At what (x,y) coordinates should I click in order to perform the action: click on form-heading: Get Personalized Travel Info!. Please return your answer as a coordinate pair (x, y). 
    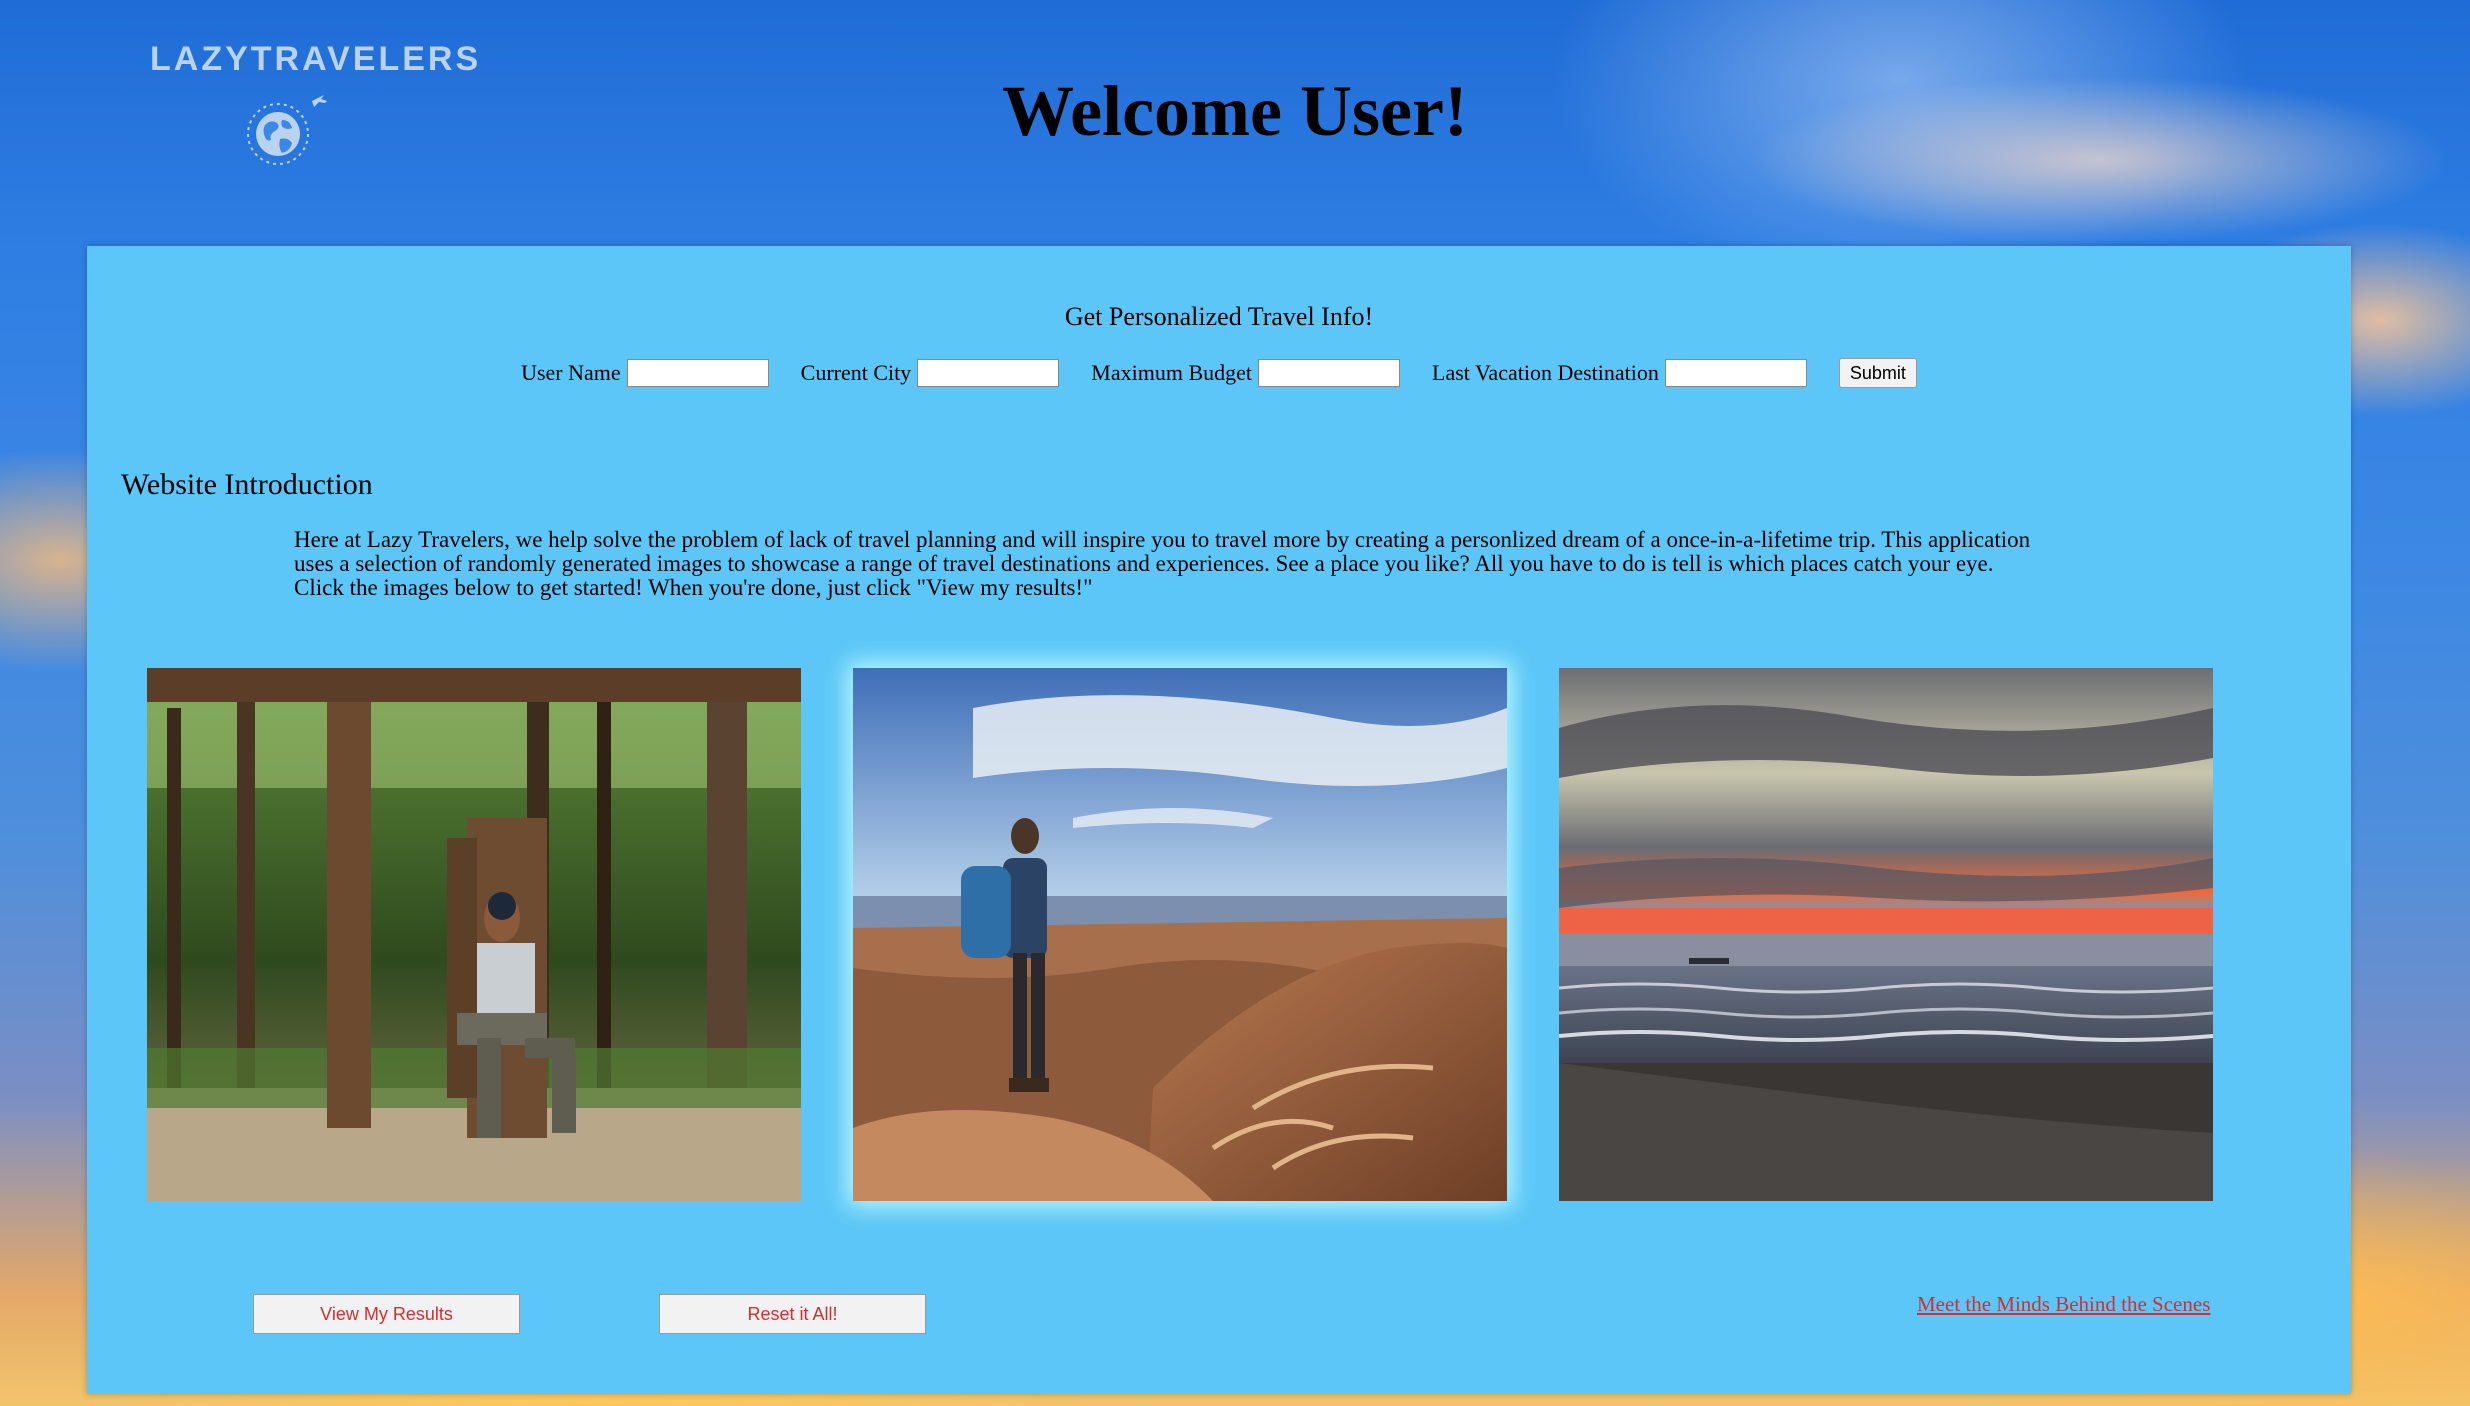
    Looking at the image, I should click on (1219, 316).